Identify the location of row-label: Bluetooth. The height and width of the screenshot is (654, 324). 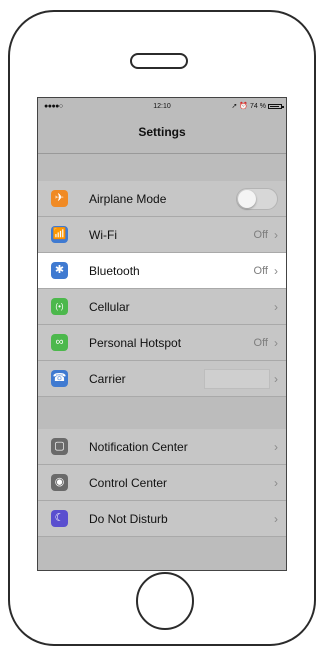
(114, 270).